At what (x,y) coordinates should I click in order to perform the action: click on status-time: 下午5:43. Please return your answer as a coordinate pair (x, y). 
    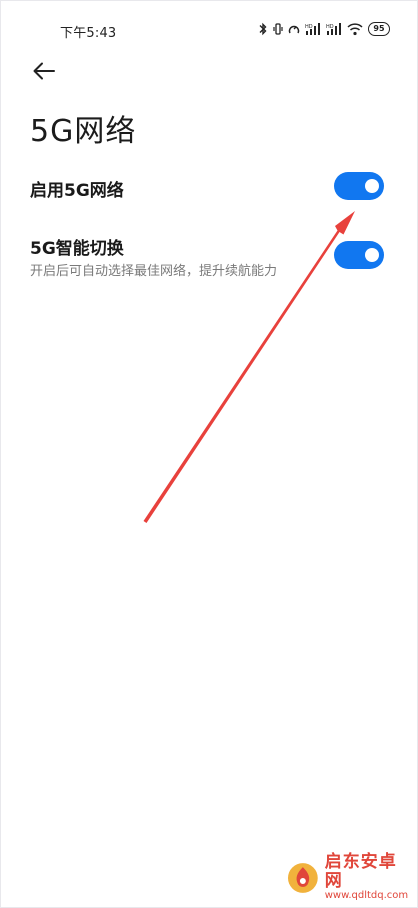
    Looking at the image, I should click on (88, 33).